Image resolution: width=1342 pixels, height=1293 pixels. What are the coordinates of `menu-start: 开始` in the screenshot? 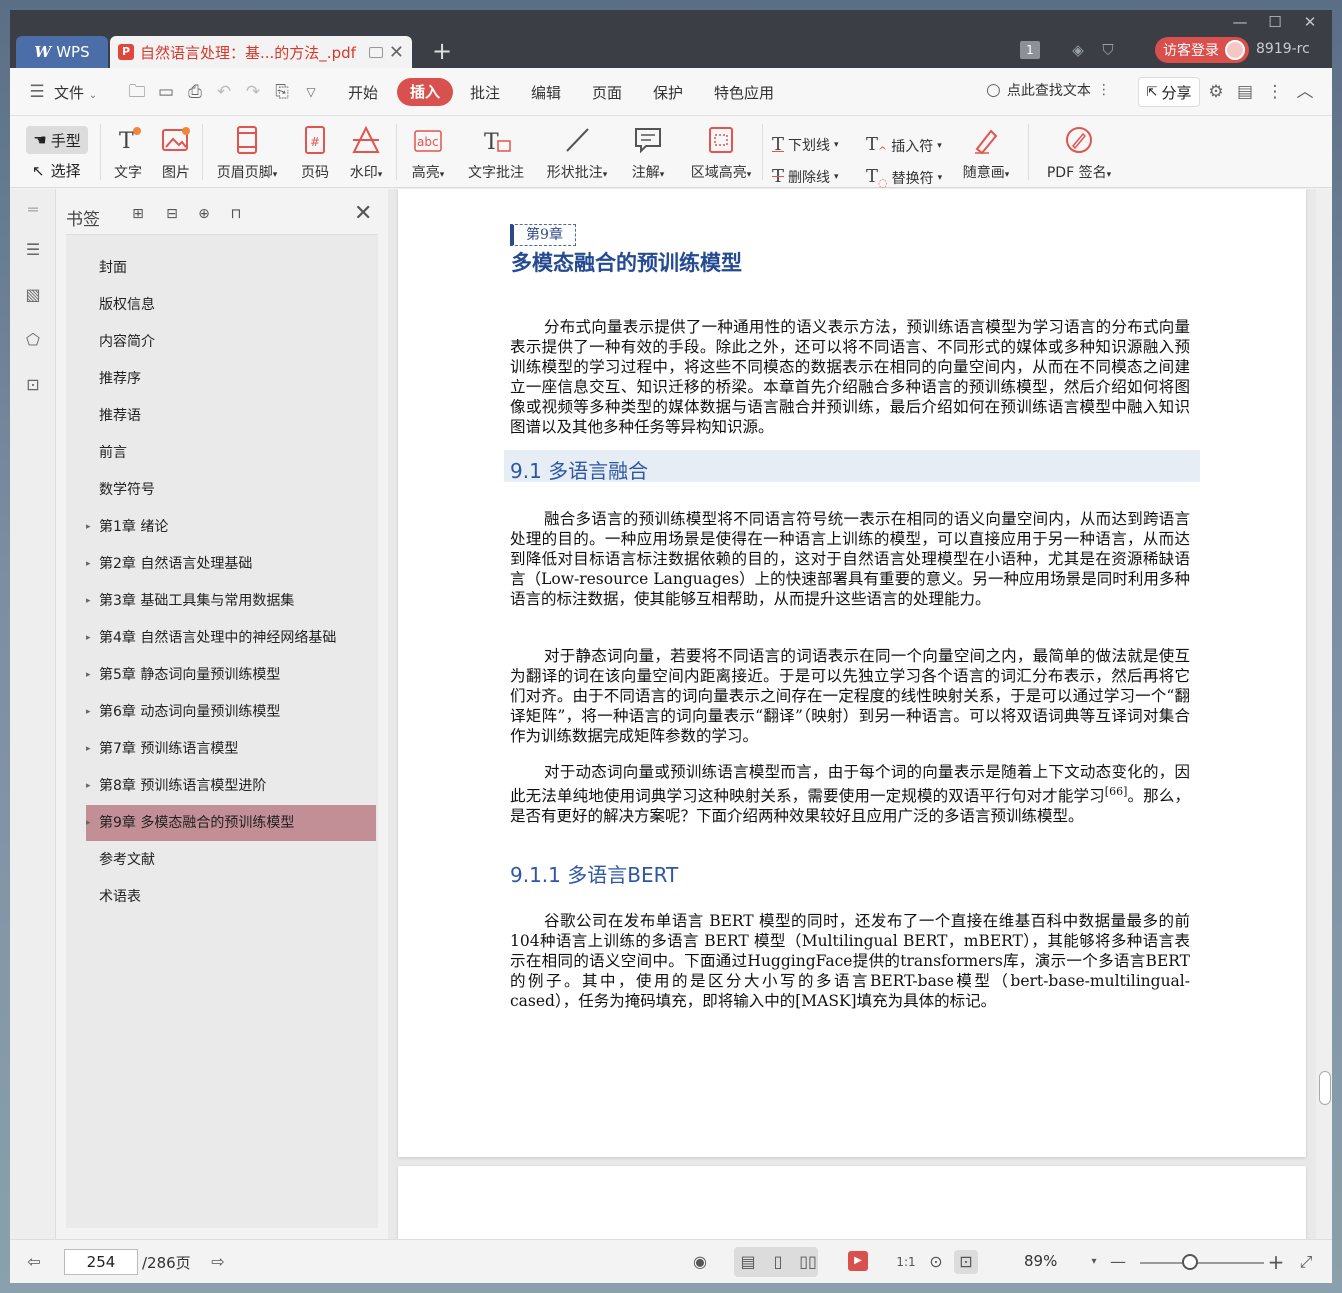 It's located at (363, 92).